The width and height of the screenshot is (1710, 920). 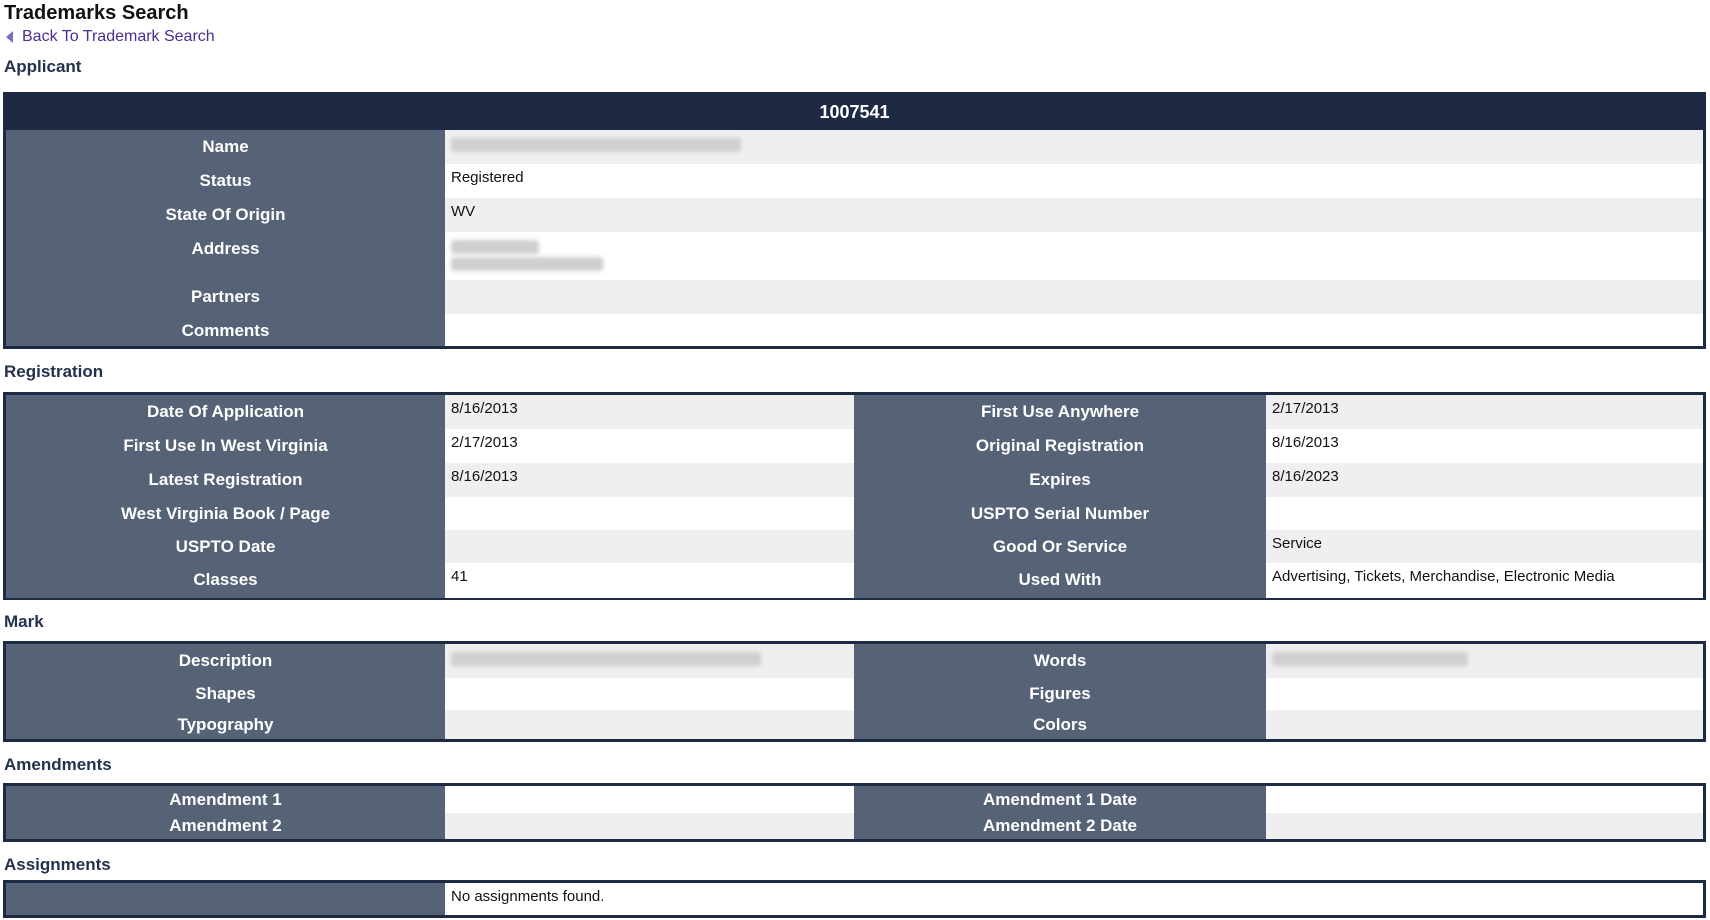 I want to click on section-heading-assignments: Assignments, so click(x=57, y=864).